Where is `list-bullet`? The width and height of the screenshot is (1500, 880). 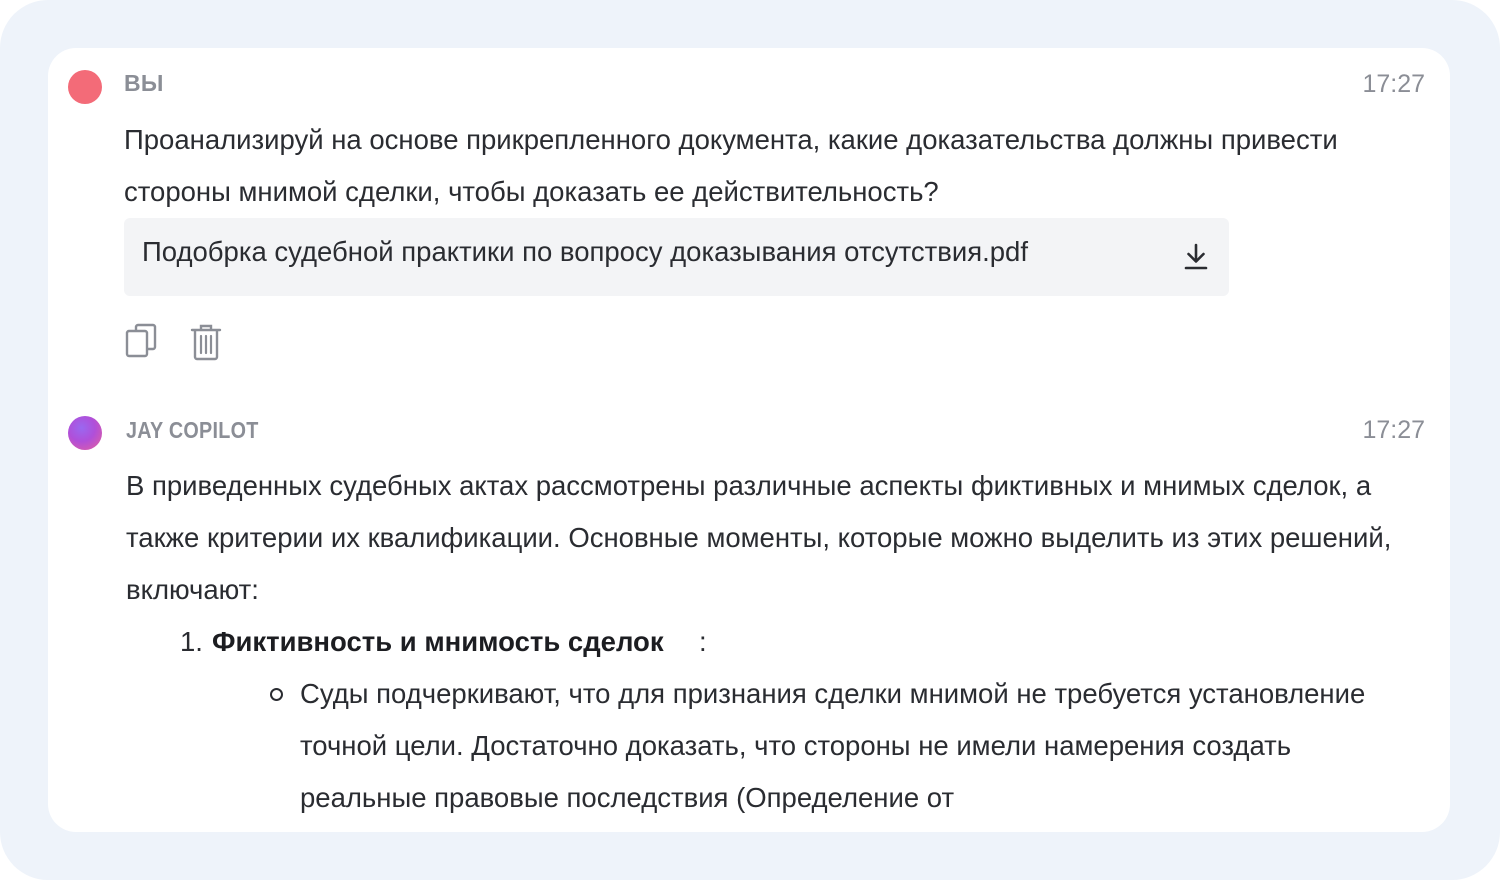
list-bullet is located at coordinates (276, 694).